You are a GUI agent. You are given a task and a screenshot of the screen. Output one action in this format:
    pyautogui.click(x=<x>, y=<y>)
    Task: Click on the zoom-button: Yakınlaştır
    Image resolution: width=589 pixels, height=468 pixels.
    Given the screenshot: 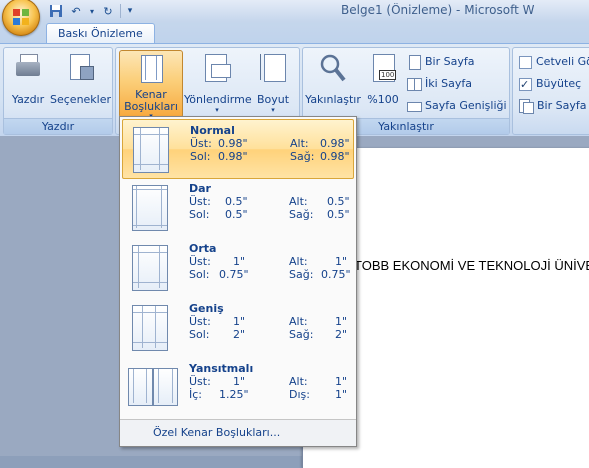 What is the action you would take?
    pyautogui.click(x=333, y=83)
    